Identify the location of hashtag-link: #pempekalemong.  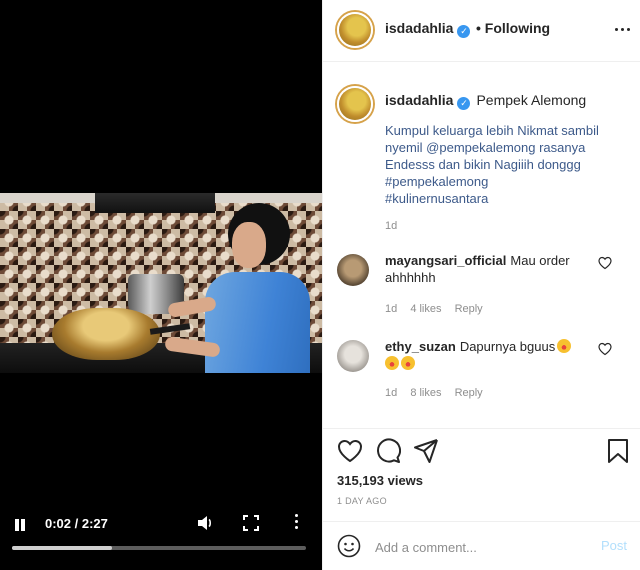
(510, 181).